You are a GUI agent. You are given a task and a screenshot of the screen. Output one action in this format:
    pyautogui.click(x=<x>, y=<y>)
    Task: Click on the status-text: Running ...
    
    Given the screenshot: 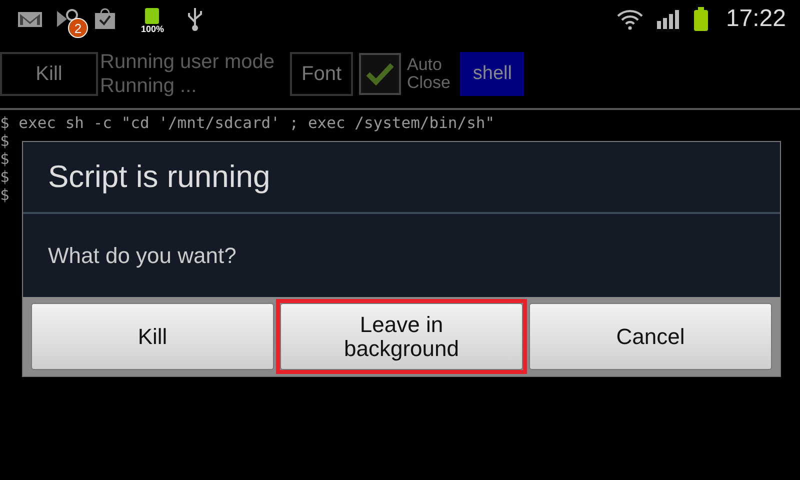 What is the action you would take?
    pyautogui.click(x=149, y=86)
    